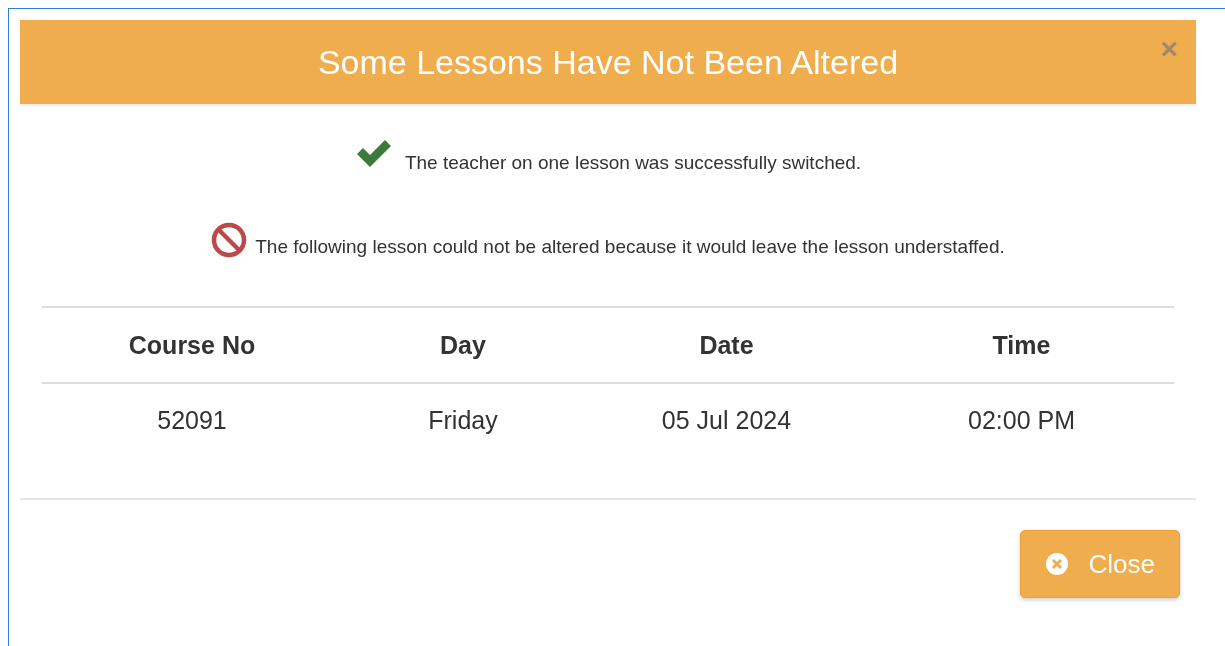  What do you see at coordinates (633, 163) in the screenshot?
I see `message-text: The teacher on one lesson was successfully switched.` at bounding box center [633, 163].